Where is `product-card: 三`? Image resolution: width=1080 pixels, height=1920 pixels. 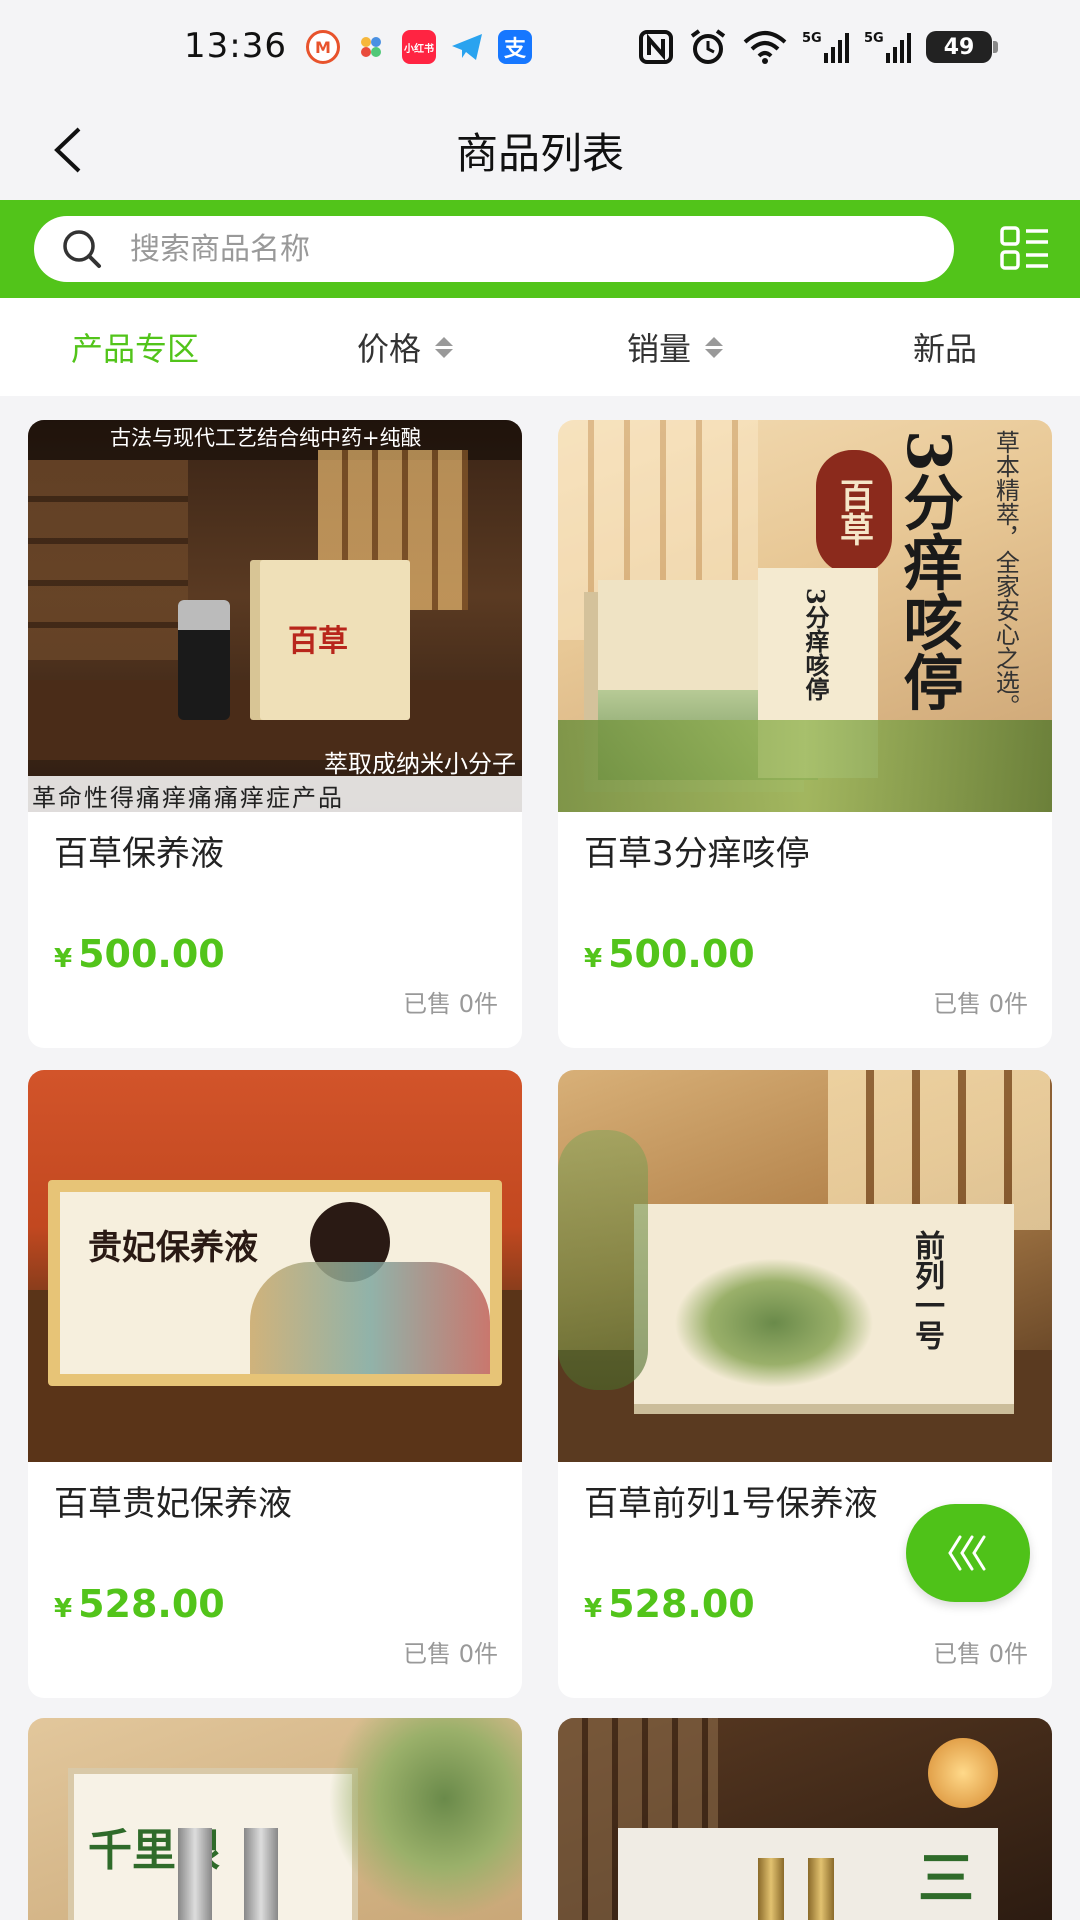
product-card: 三 is located at coordinates (805, 1819).